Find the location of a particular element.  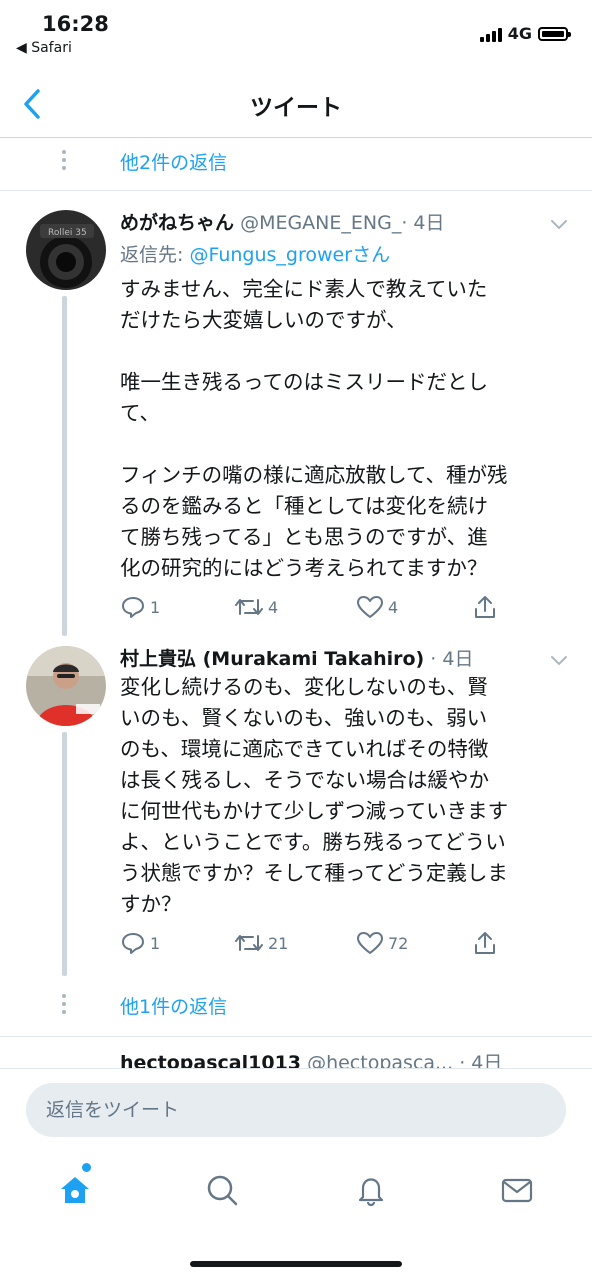

home-indicator is located at coordinates (296, 1264).